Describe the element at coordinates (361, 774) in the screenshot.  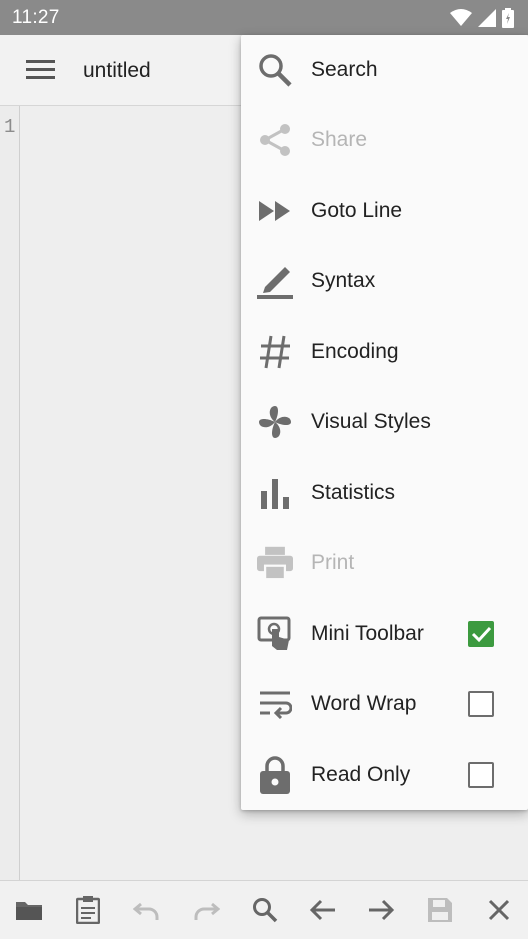
I see `menu-item-label: Read Only` at that location.